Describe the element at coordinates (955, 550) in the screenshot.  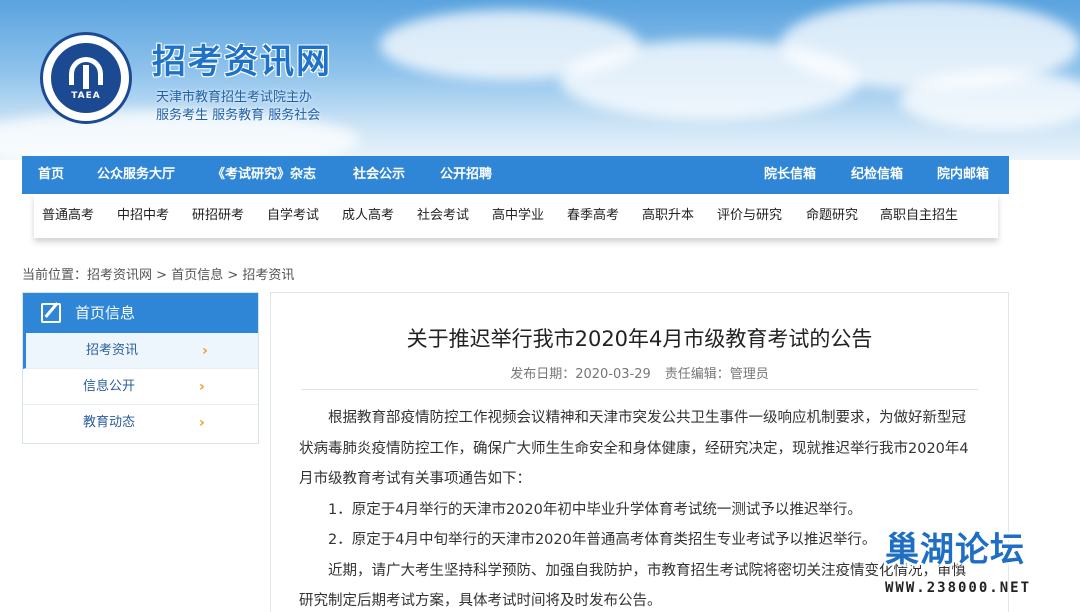
I see `watermark-title: 巢湖论坛` at that location.